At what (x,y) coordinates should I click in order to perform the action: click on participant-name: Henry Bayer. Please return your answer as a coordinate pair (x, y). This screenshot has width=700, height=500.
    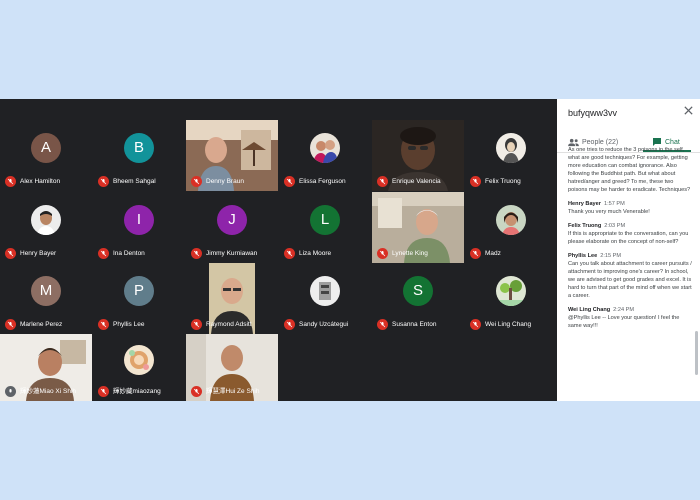
    Looking at the image, I should click on (38, 253).